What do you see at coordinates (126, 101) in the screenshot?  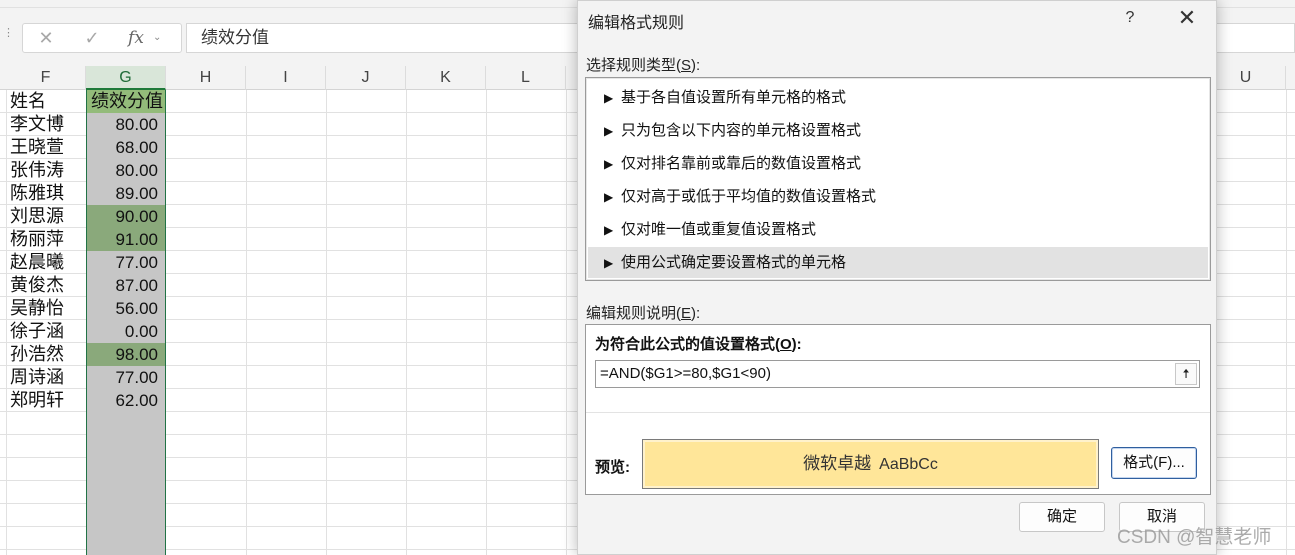 I see `header-cell-score: 绩效分值` at bounding box center [126, 101].